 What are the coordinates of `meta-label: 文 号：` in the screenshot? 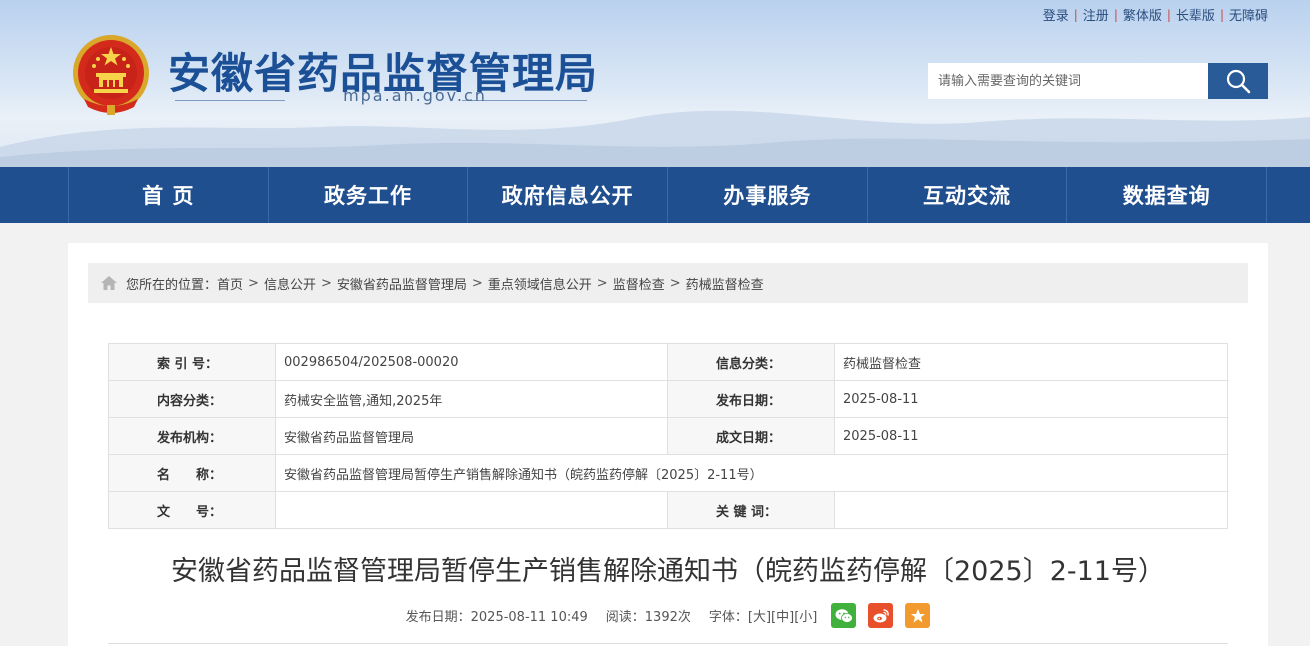 It's located at (192, 510).